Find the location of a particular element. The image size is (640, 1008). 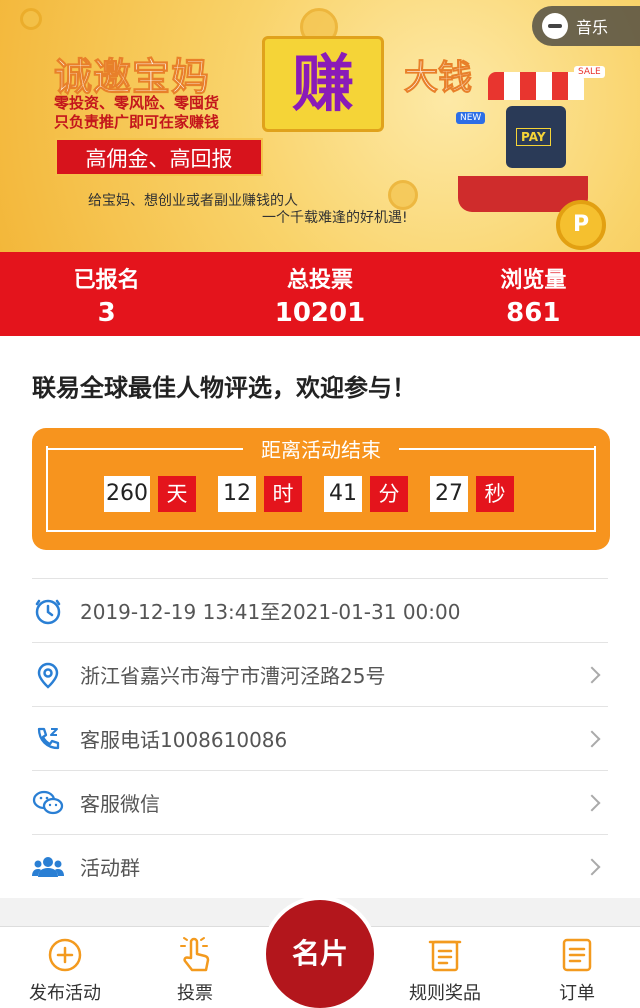

nav-publish-activity: 发布活动 is located at coordinates (65, 970).